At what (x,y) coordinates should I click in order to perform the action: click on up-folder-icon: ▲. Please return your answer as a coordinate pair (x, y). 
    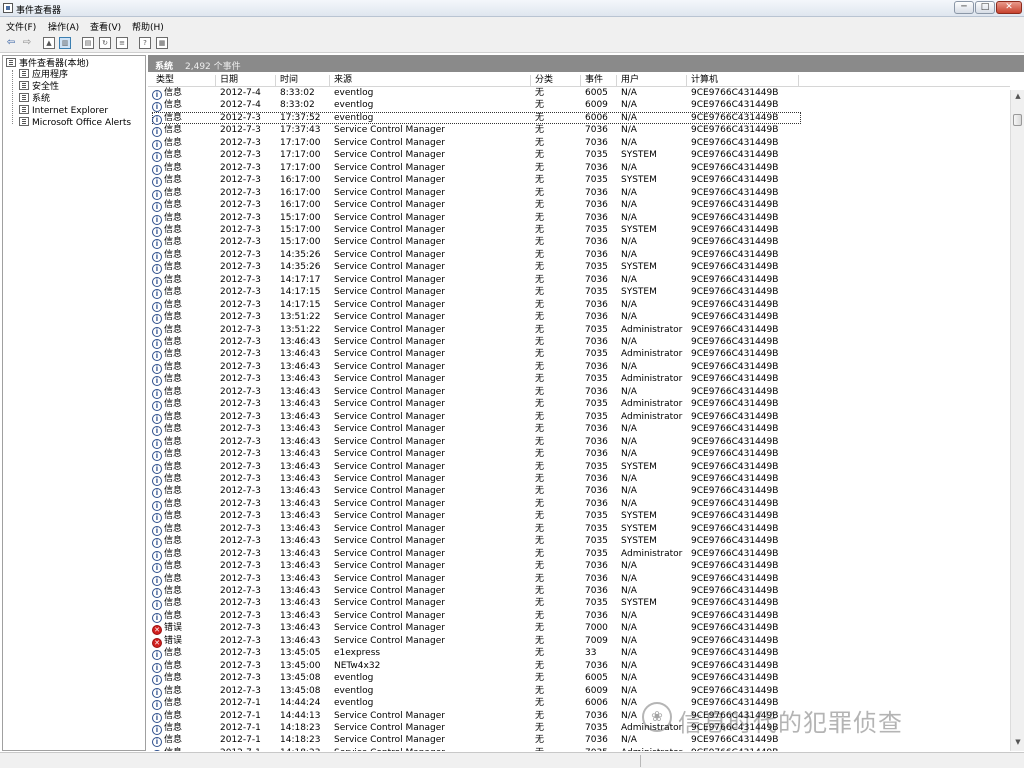
    Looking at the image, I should click on (49, 43).